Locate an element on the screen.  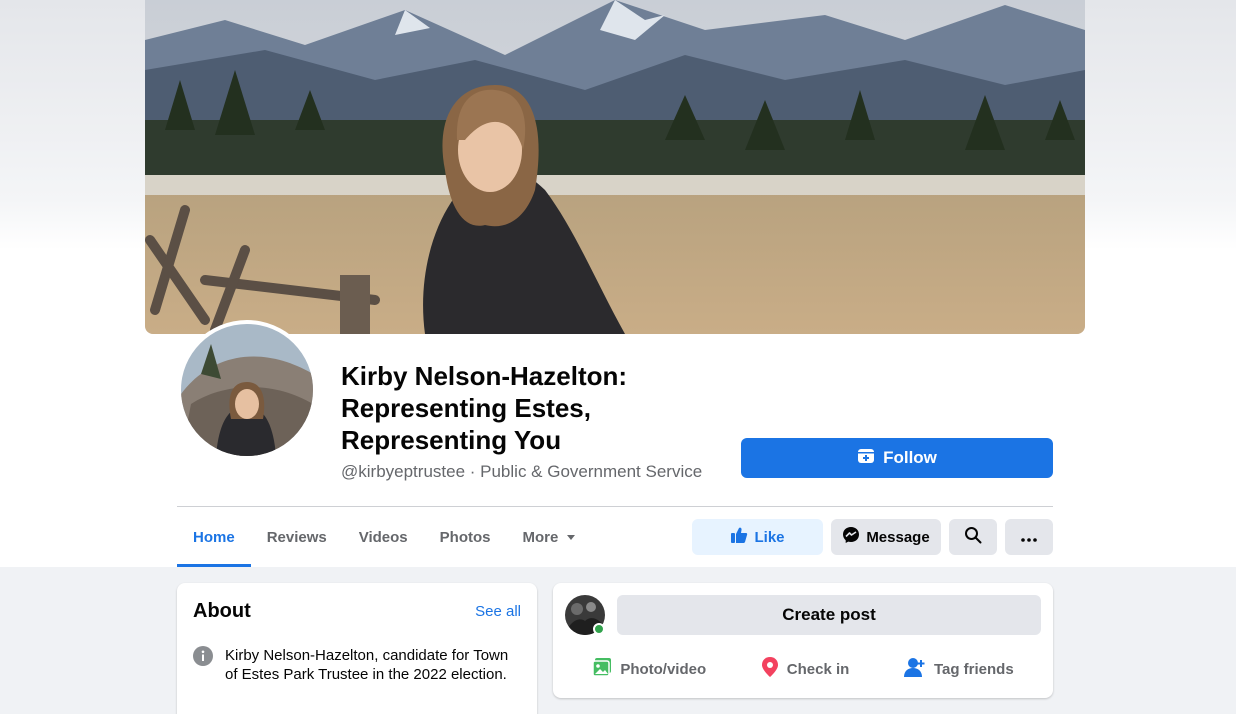
like-label: Like is located at coordinates (769, 537).